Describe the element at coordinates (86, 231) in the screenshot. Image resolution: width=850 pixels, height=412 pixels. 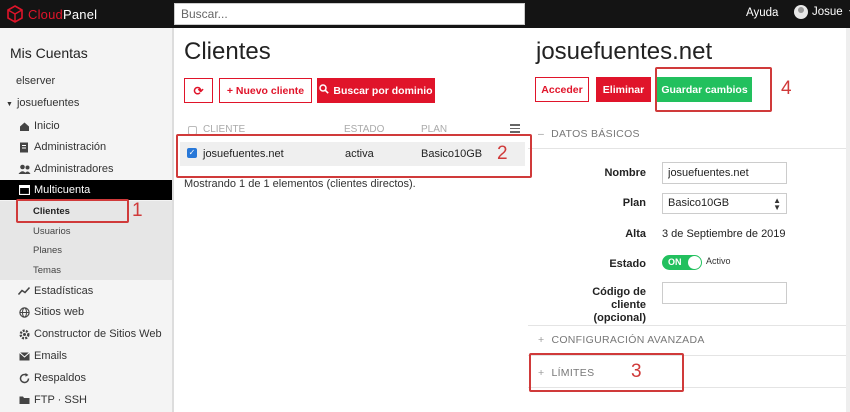
I see `sidebar-subitem-usuarios: Usuarios` at that location.